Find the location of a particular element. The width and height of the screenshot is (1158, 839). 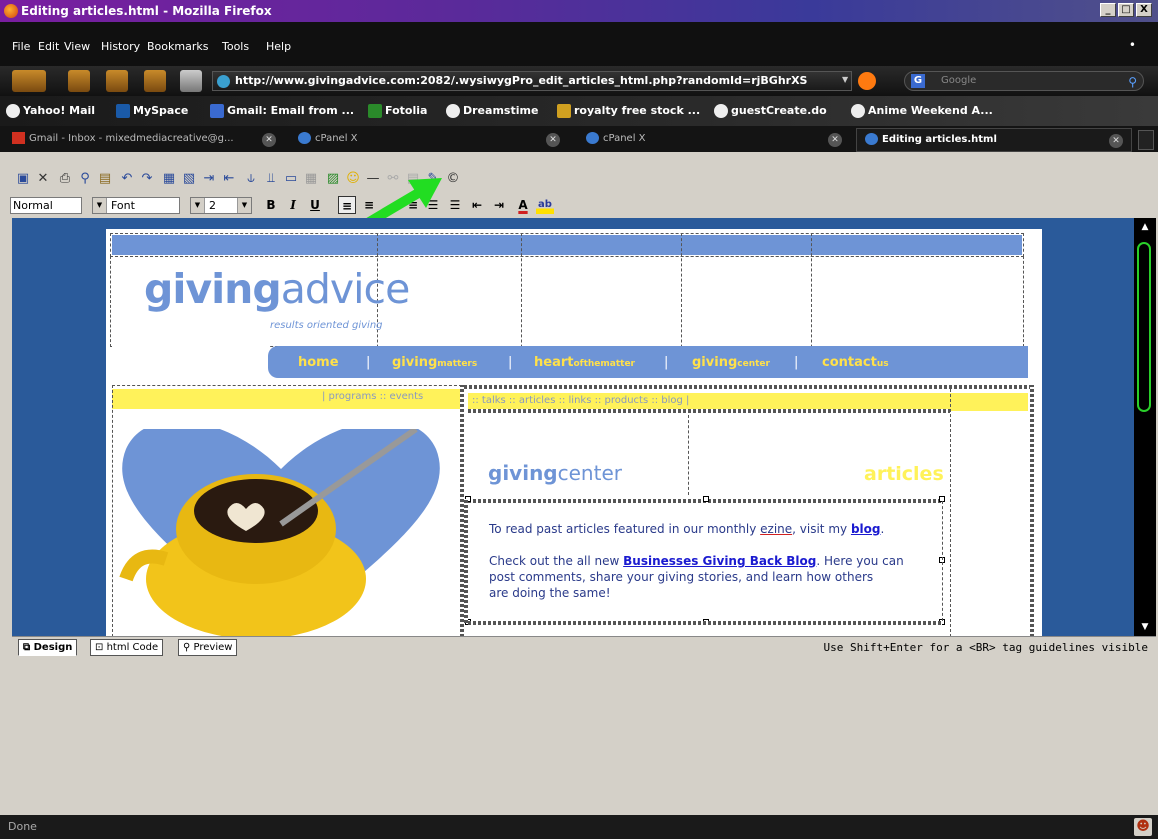

close-button: X is located at coordinates (1144, 10).